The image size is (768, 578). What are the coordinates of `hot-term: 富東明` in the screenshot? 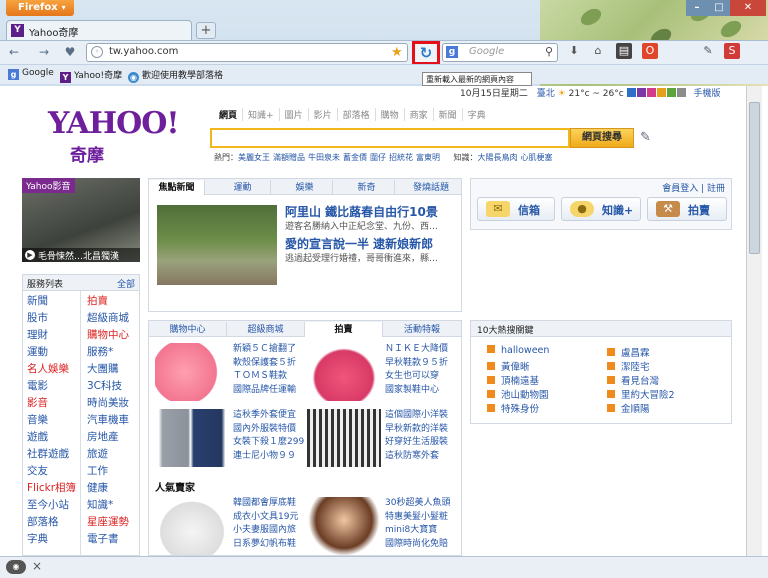 It's located at (428, 157).